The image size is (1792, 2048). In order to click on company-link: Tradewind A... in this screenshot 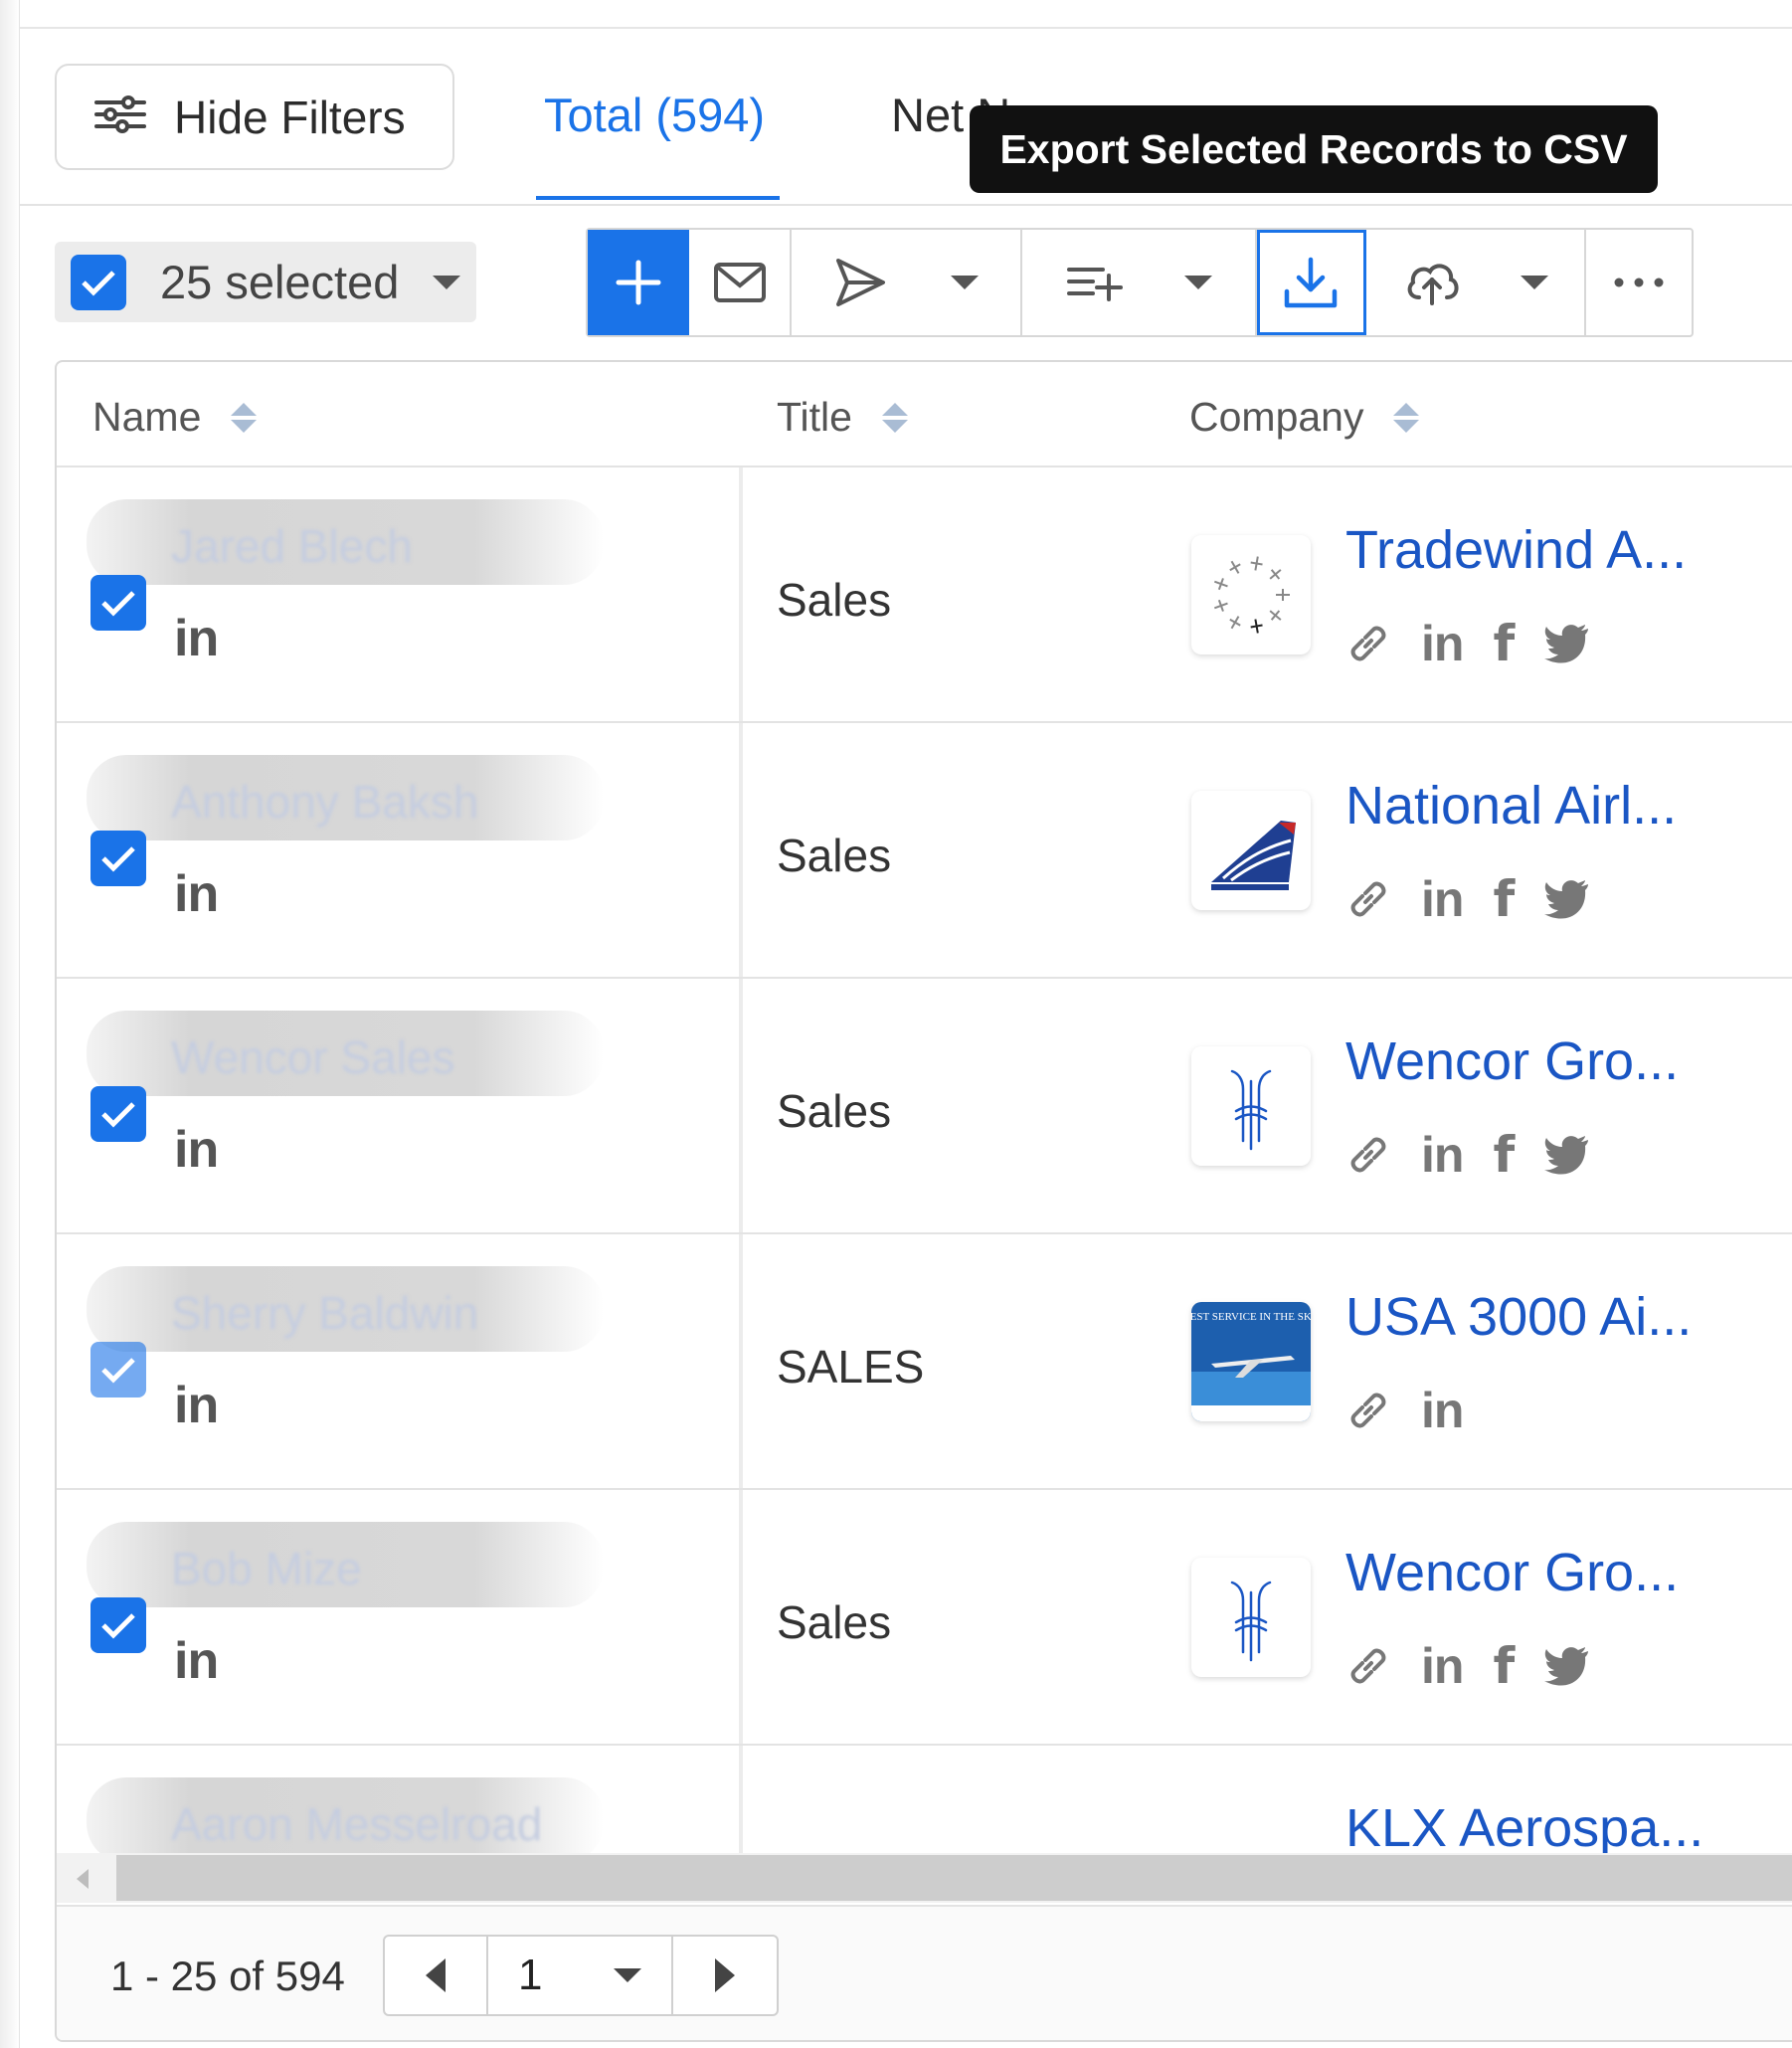, I will do `click(1516, 550)`.